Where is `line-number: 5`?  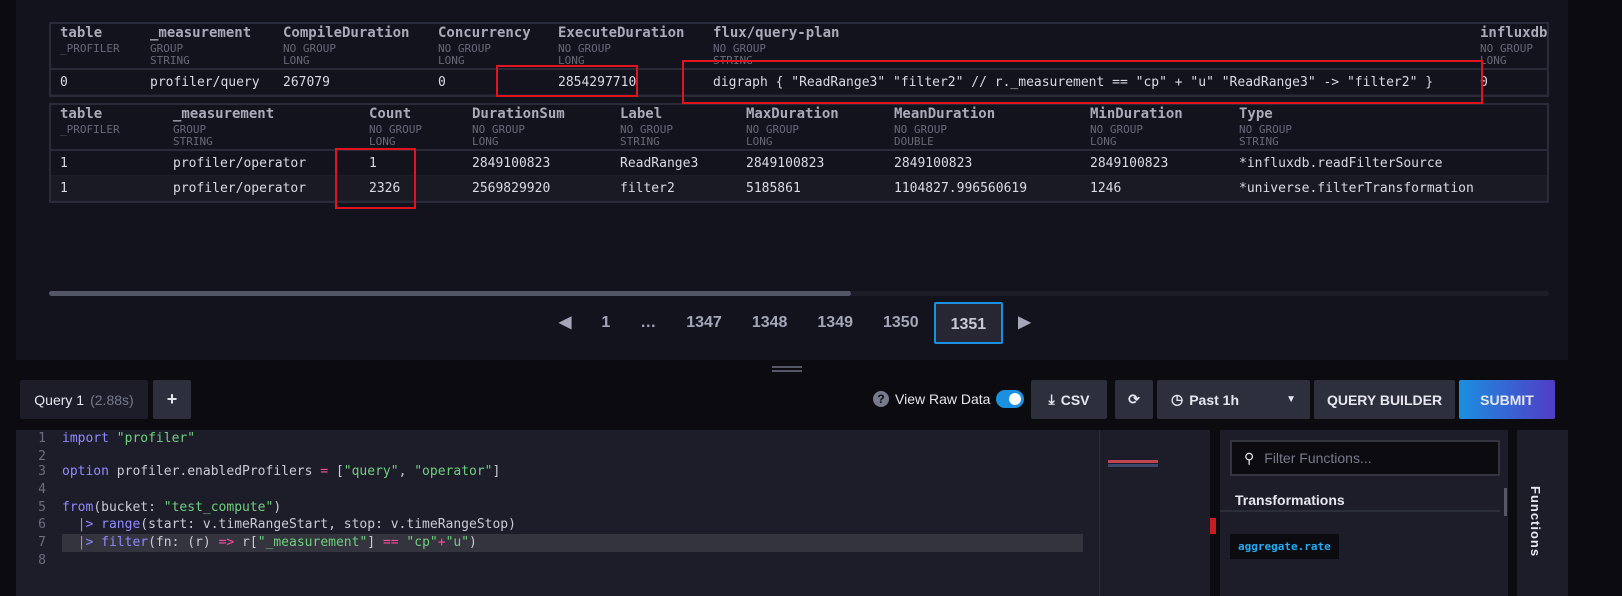
line-number: 5 is located at coordinates (42, 507).